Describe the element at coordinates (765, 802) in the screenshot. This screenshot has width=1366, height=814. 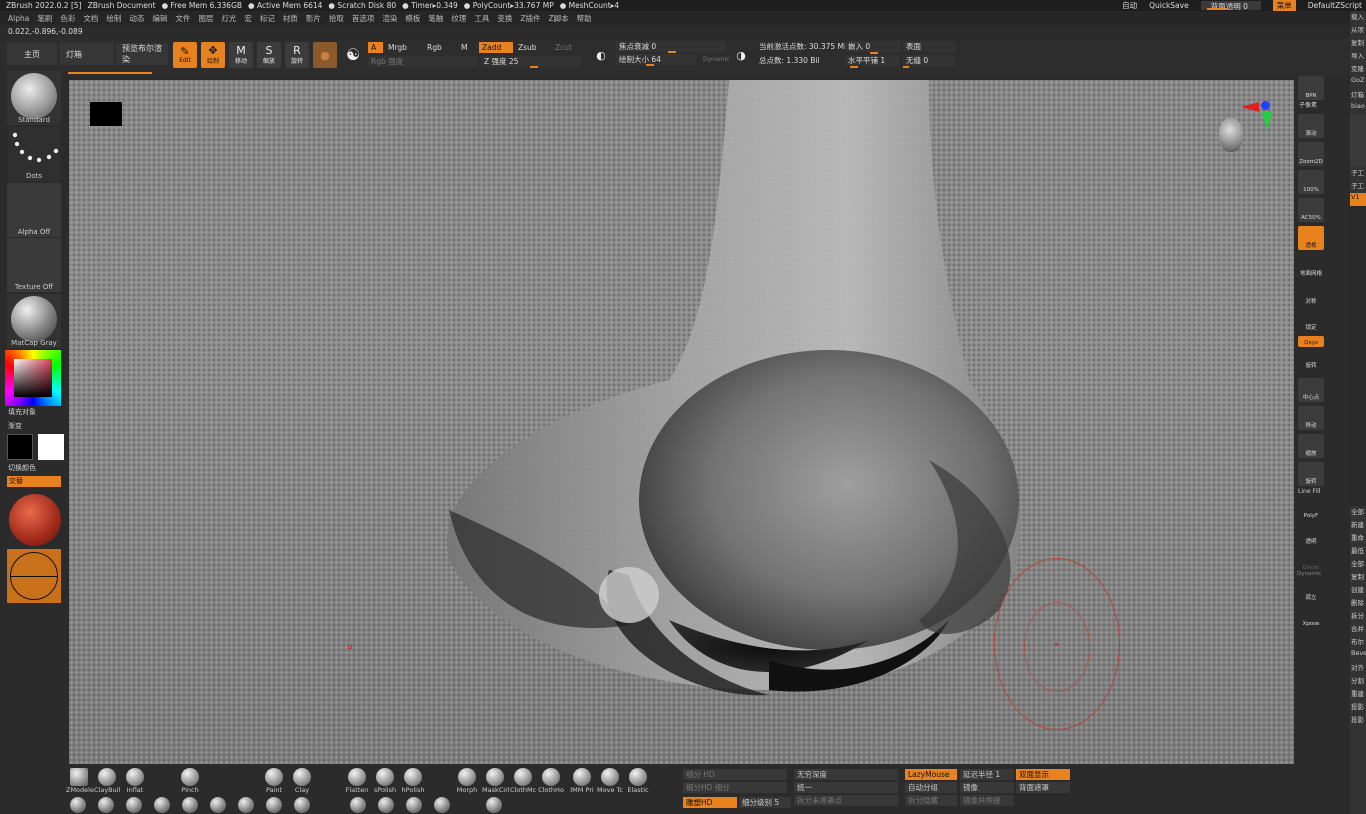
I see `subdiv-level-slider: 细分级别 5` at that location.